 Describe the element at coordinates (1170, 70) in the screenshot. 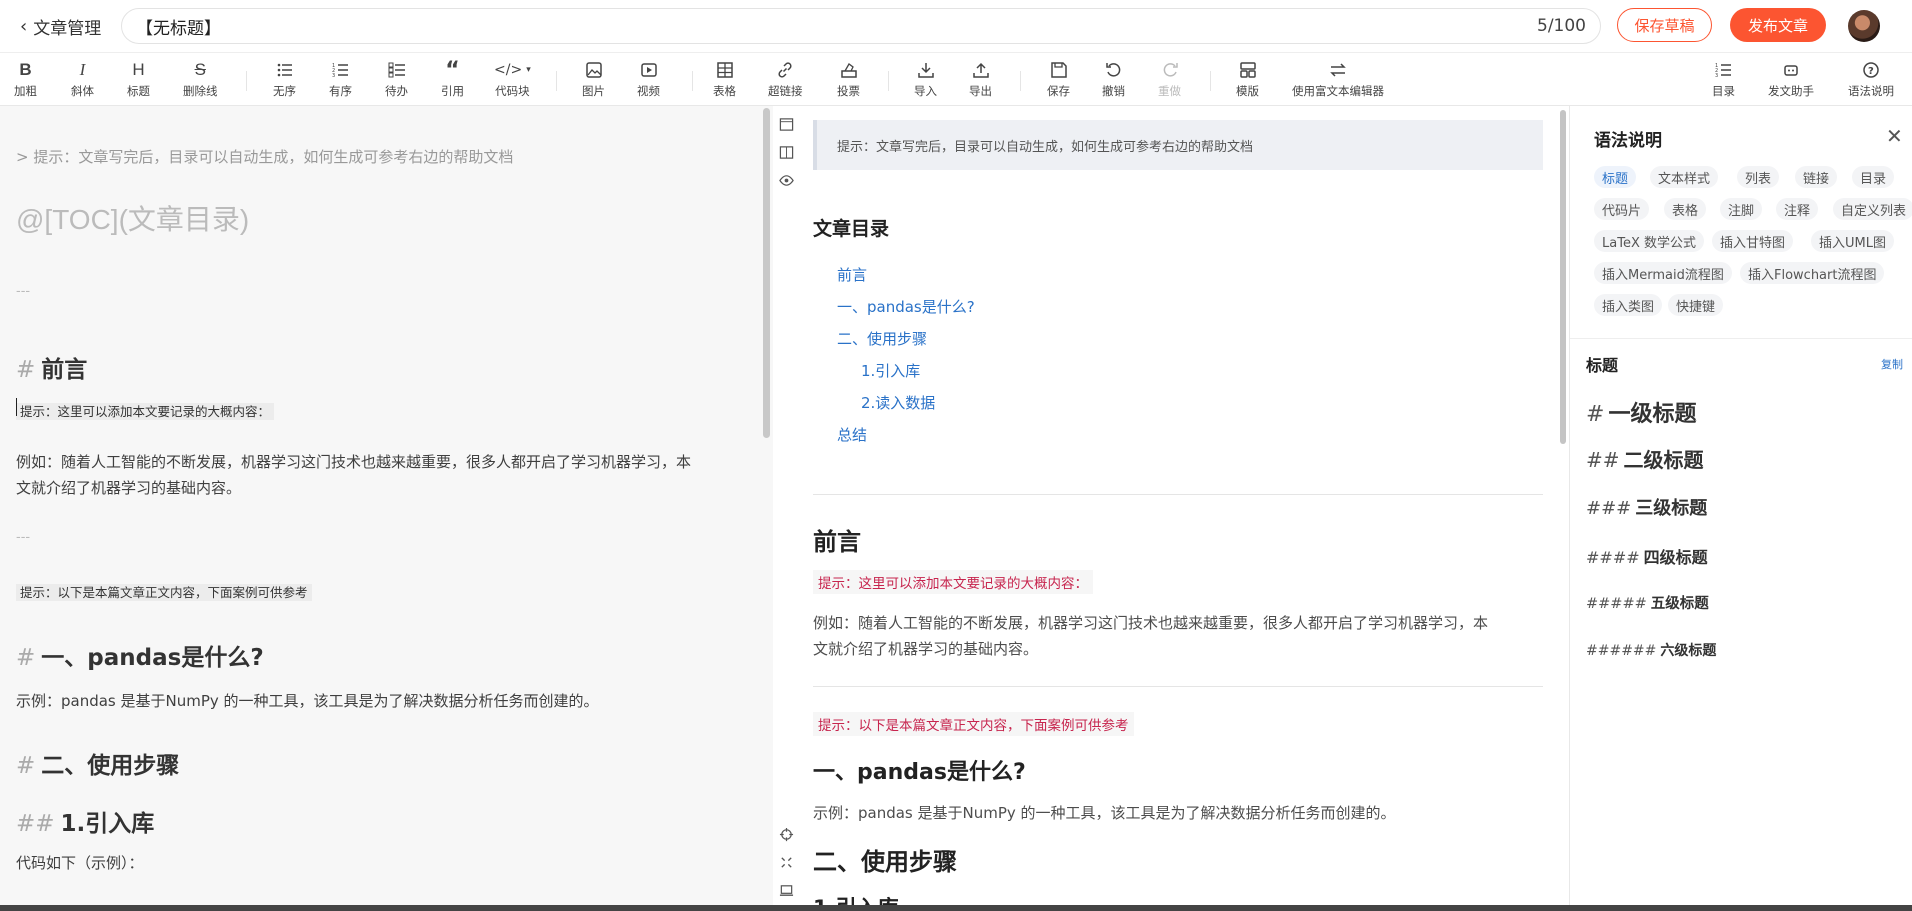

I see `redo-icon` at that location.